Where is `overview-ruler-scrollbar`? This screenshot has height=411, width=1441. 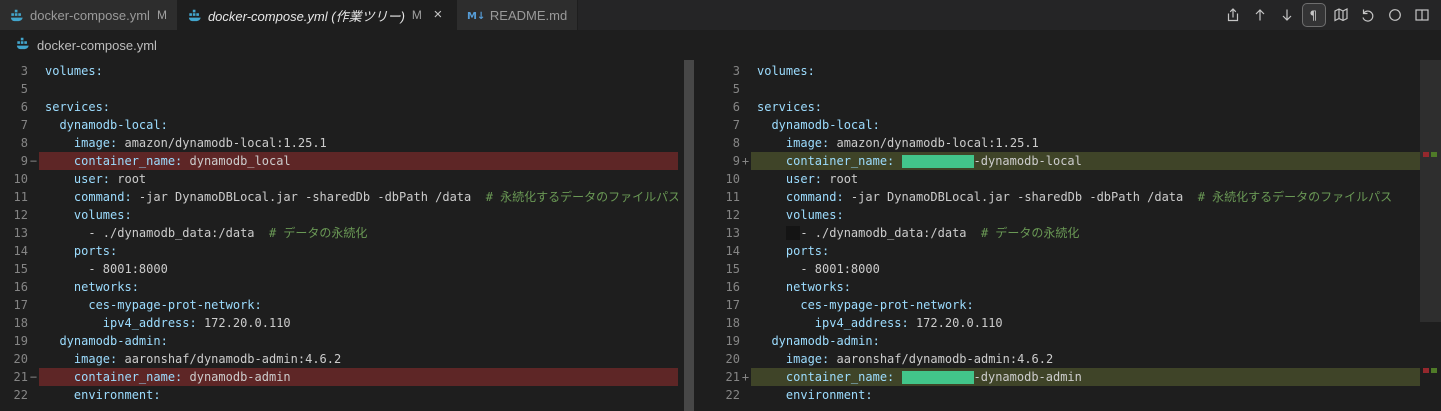
overview-ruler-scrollbar is located at coordinates (1430, 235).